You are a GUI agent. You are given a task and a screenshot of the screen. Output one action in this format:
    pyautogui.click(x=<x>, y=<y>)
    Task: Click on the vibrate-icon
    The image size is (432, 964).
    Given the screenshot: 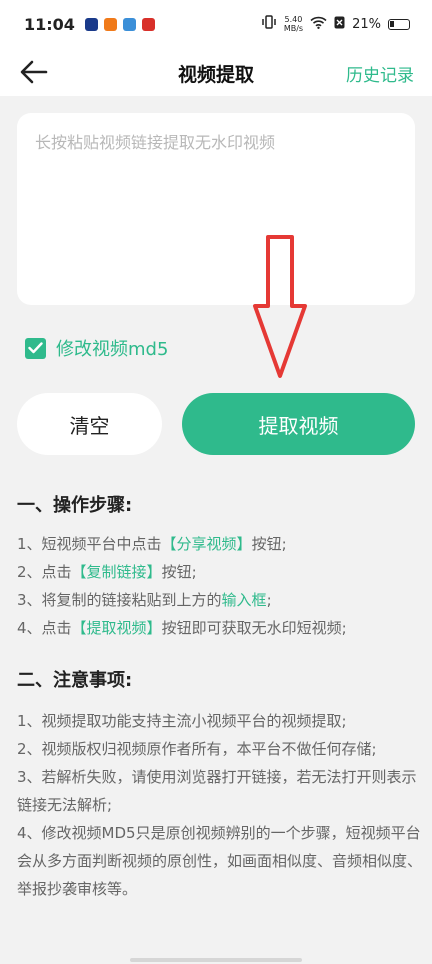 What is the action you would take?
    pyautogui.click(x=269, y=24)
    